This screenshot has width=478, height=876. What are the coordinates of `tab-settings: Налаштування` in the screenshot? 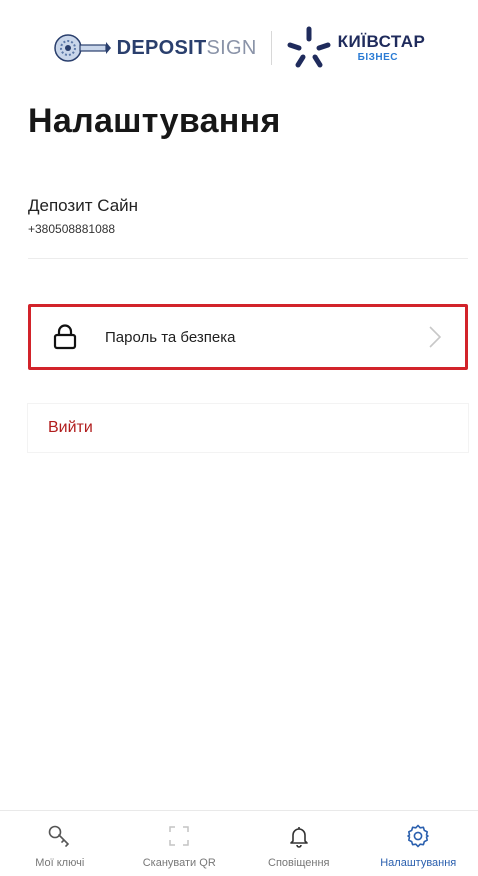 It's located at (418, 846).